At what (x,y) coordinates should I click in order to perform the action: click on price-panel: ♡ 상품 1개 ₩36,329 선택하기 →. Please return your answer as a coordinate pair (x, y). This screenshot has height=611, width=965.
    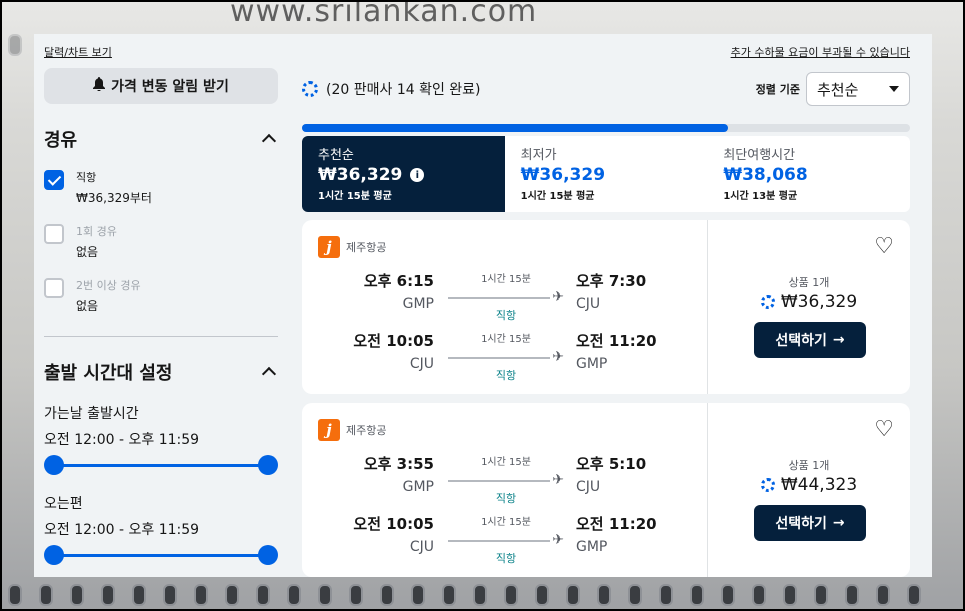
    Looking at the image, I should click on (809, 307).